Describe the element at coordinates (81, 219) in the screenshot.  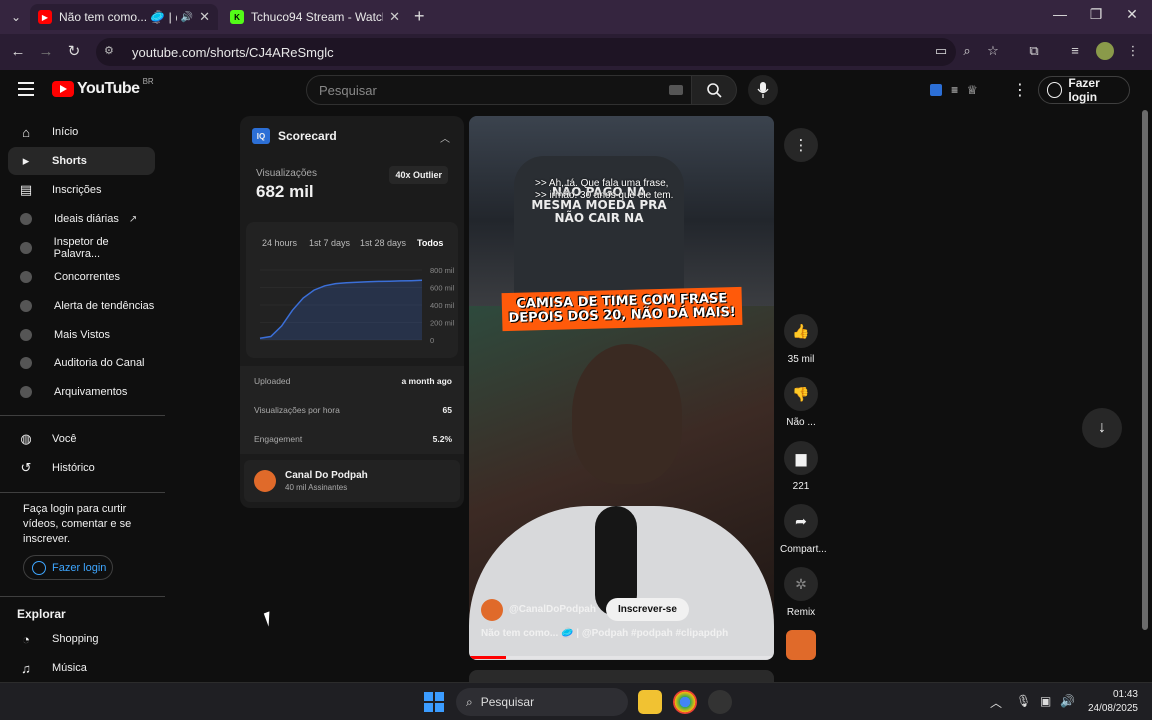
I see `sidebar-item-daily-ideas: Ideais diárias ↗` at that location.